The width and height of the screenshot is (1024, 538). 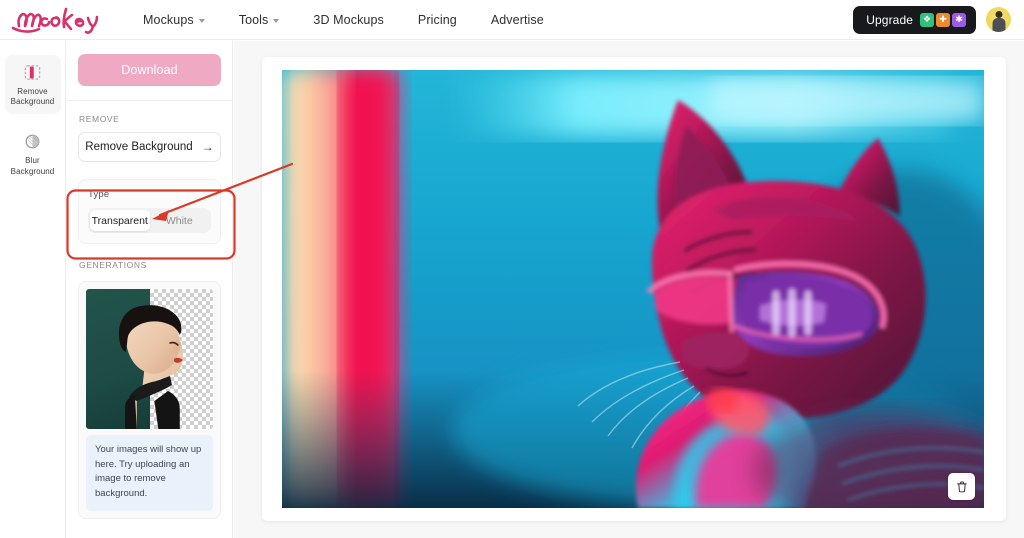 I want to click on nav-item-mockups: Mockups, so click(x=174, y=20).